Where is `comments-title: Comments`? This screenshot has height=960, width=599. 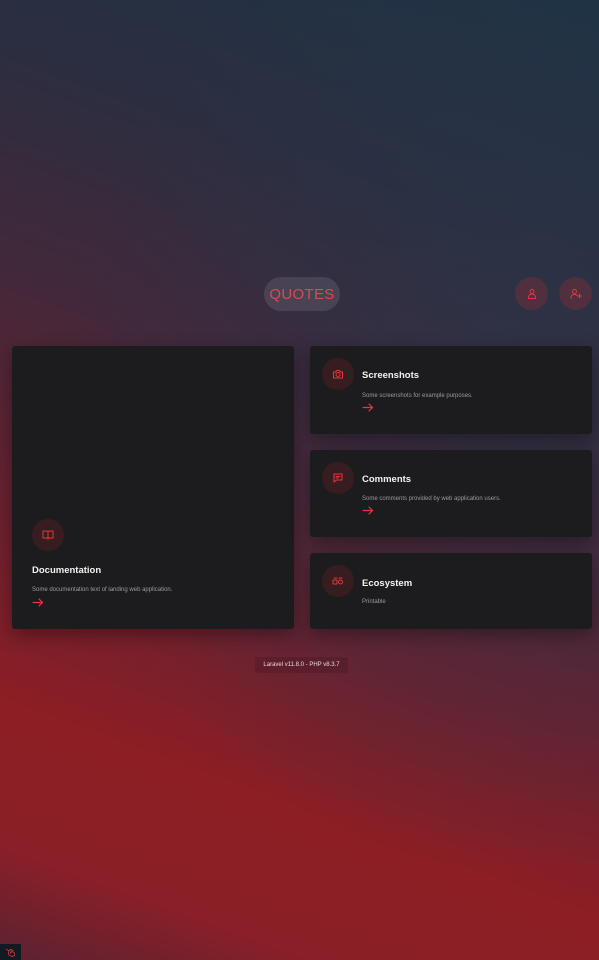
comments-title: Comments is located at coordinates (387, 479).